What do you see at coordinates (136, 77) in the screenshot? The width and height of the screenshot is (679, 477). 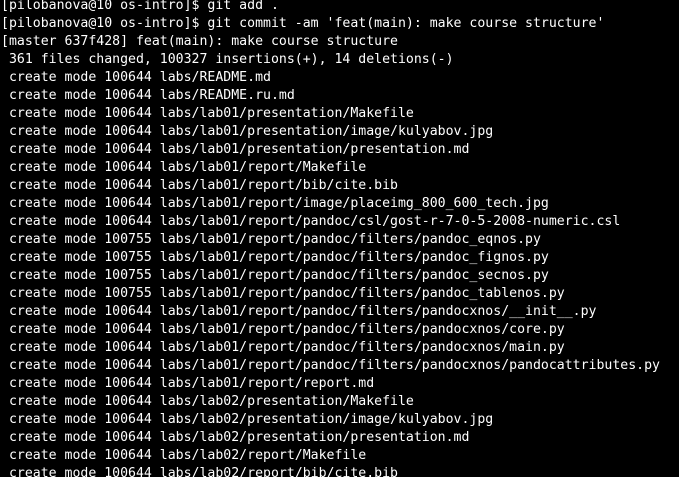 I see `terminal-line: create mode 100644 labs/README.md` at bounding box center [136, 77].